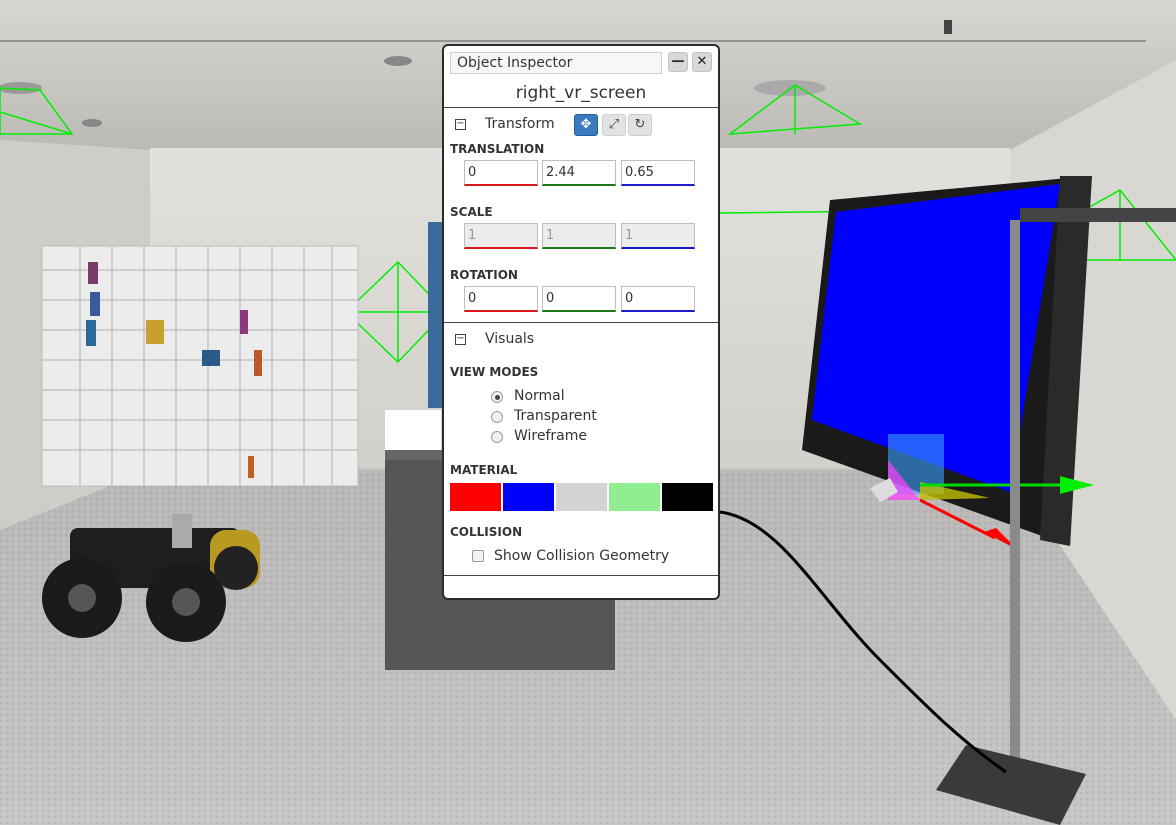 This screenshot has width=1176, height=825. I want to click on material-swatch-blue, so click(528, 497).